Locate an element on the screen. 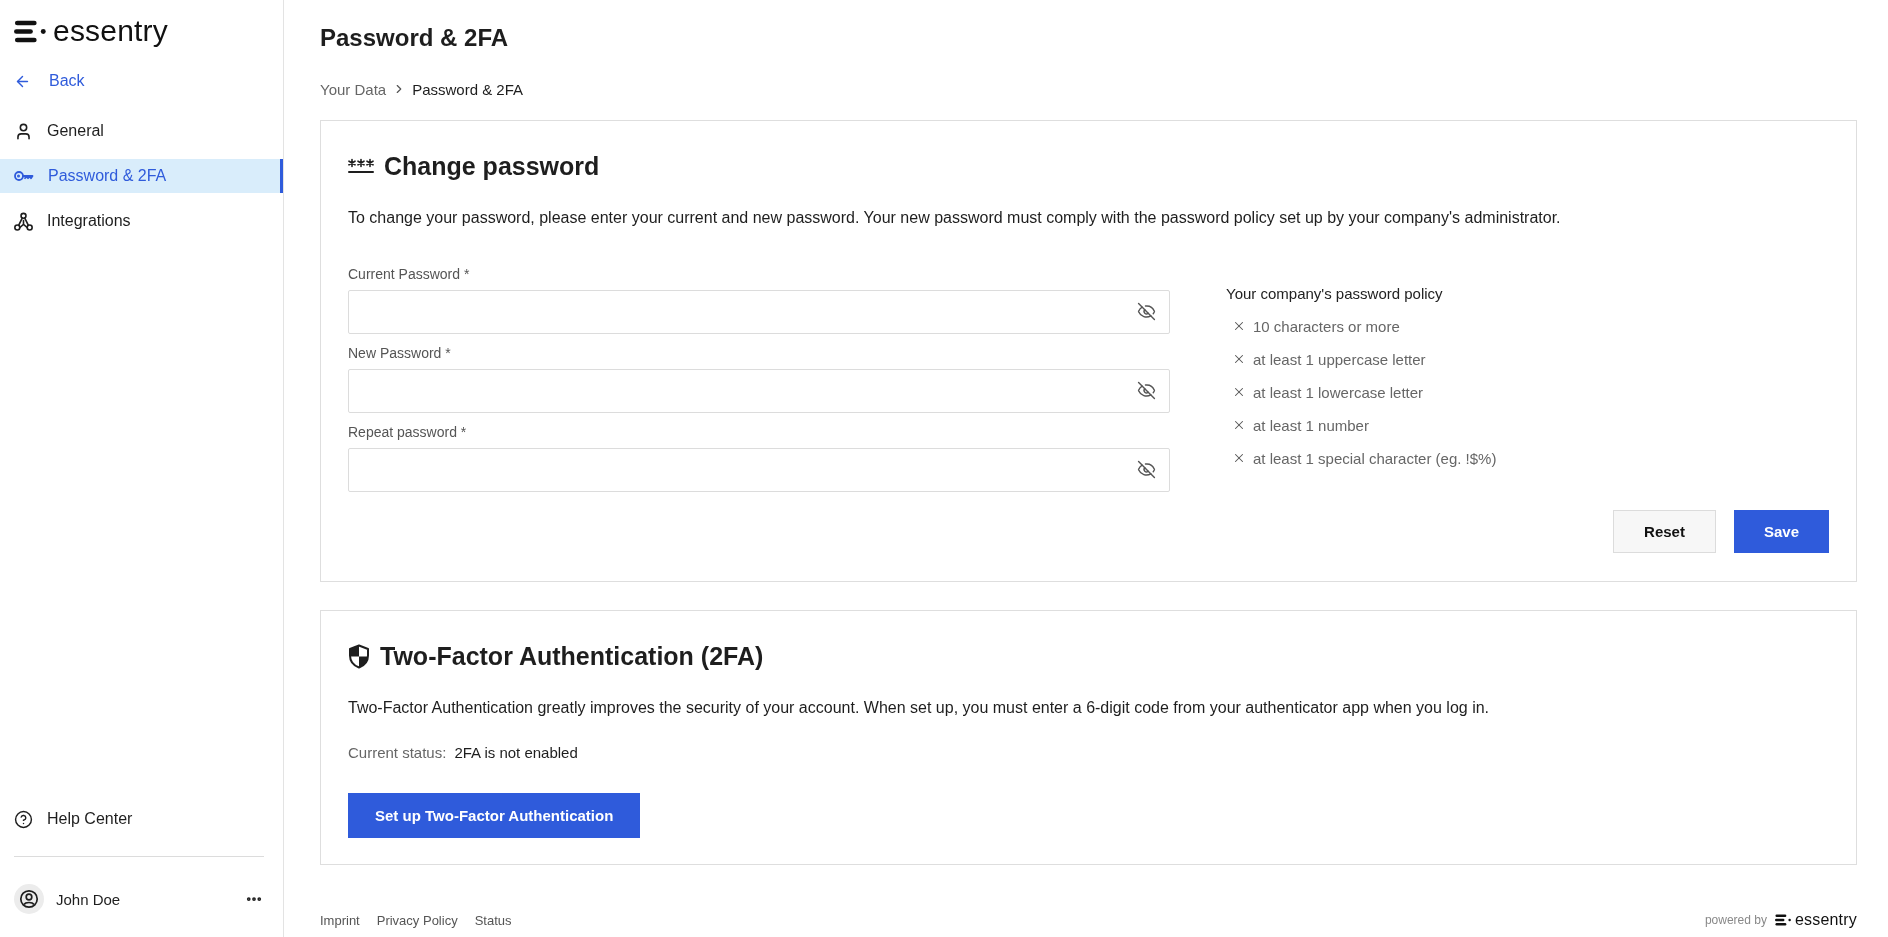  footer-link: Status is located at coordinates (493, 920).